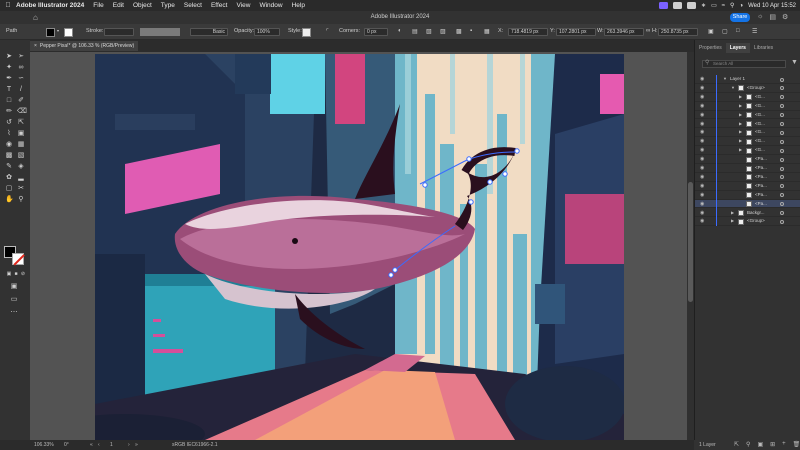 Image resolution: width=800 pixels, height=450 pixels. Describe the element at coordinates (118, 5) in the screenshot. I see `menu-edit: Edit` at that location.